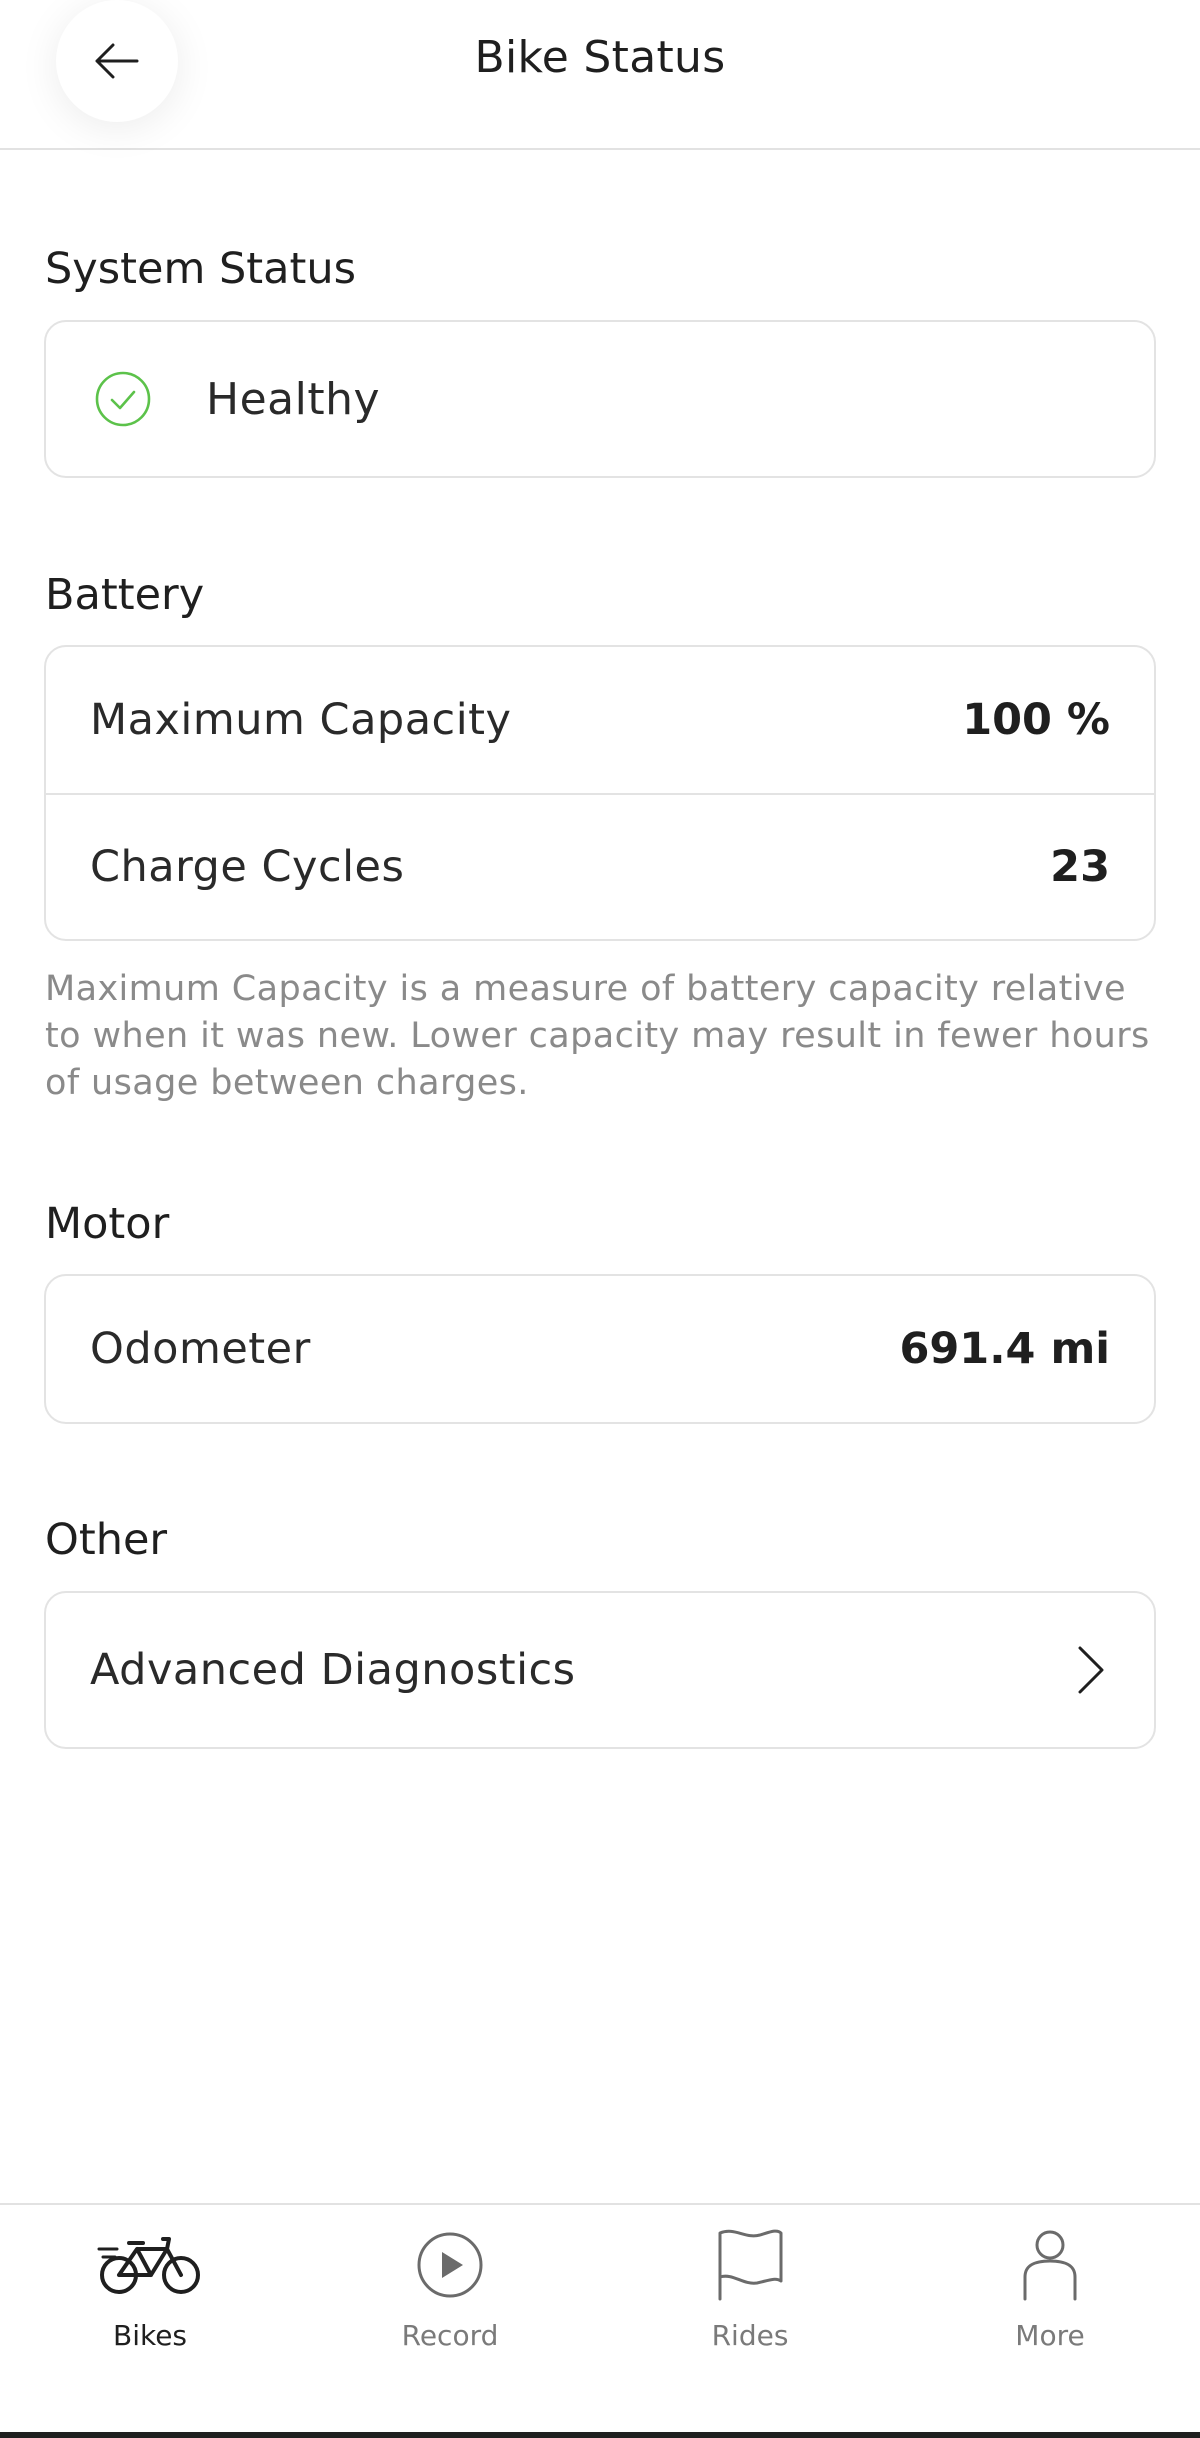 Image resolution: width=1200 pixels, height=2438 pixels. I want to click on motor-card: Odometer 691.4 mi, so click(600, 1349).